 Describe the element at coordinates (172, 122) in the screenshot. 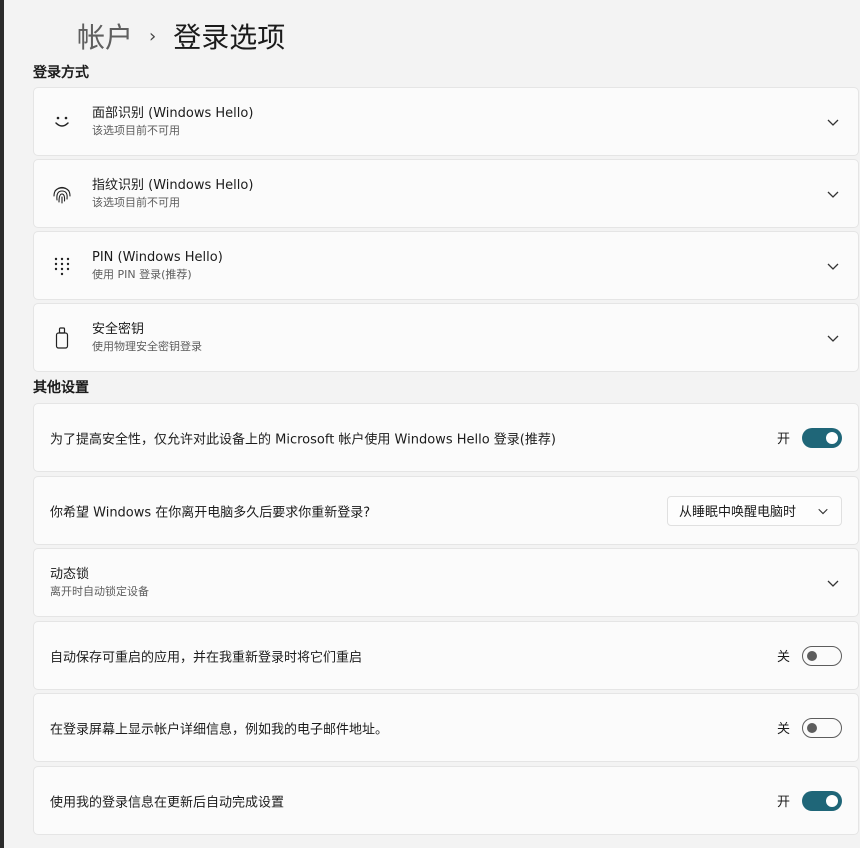

I see `face-recognition-text: 面部识别 (Windows Hello) 该选项目前不可用` at that location.